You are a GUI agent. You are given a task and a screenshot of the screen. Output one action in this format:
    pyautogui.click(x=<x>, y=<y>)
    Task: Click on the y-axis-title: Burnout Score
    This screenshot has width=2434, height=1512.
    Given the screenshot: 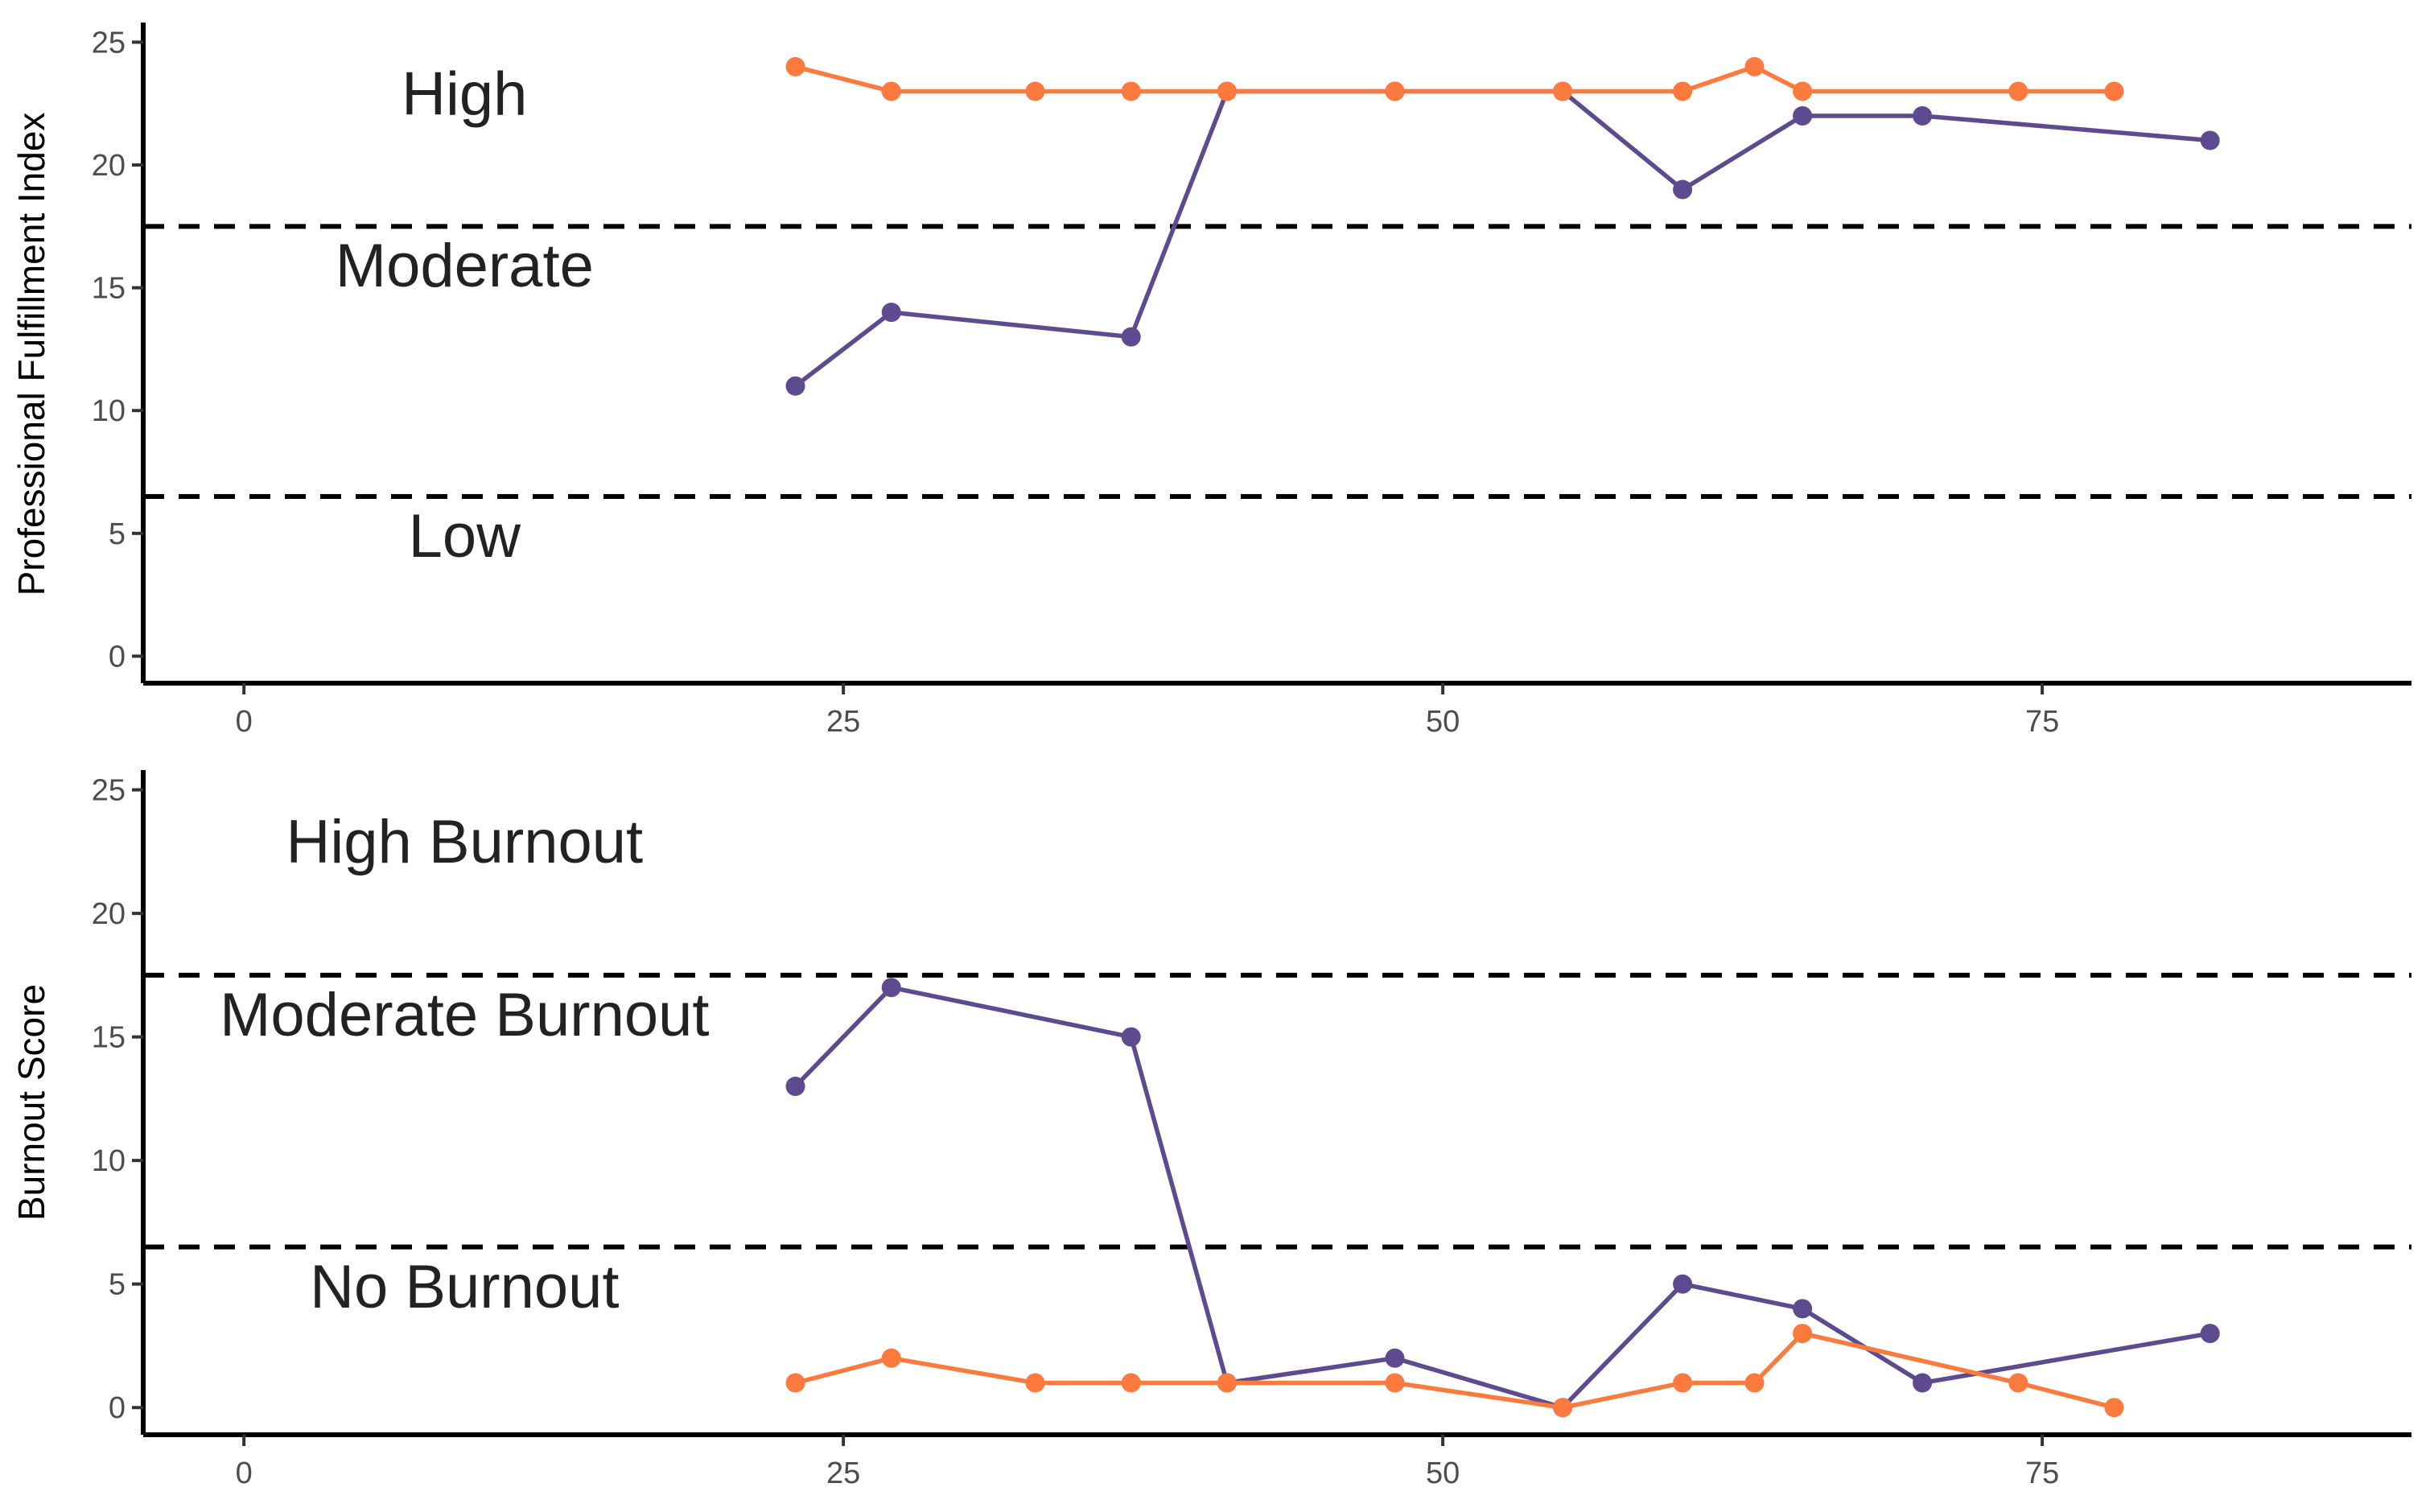 What is the action you would take?
    pyautogui.click(x=31, y=1102)
    